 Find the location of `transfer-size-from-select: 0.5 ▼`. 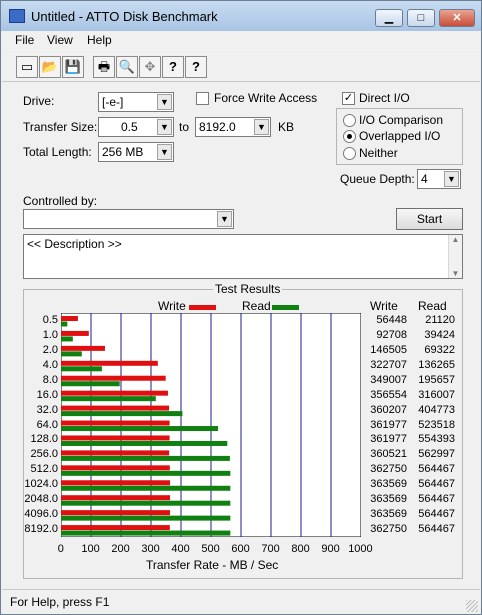

transfer-size-from-select: 0.5 ▼ is located at coordinates (136, 127).